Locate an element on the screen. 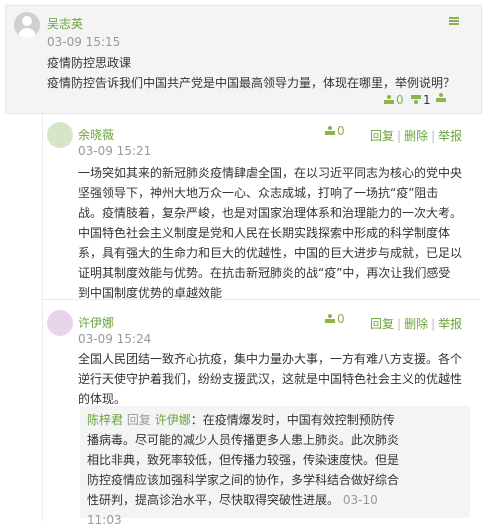 This screenshot has width=491, height=530. reply-author: 陈梓君 is located at coordinates (105, 420).